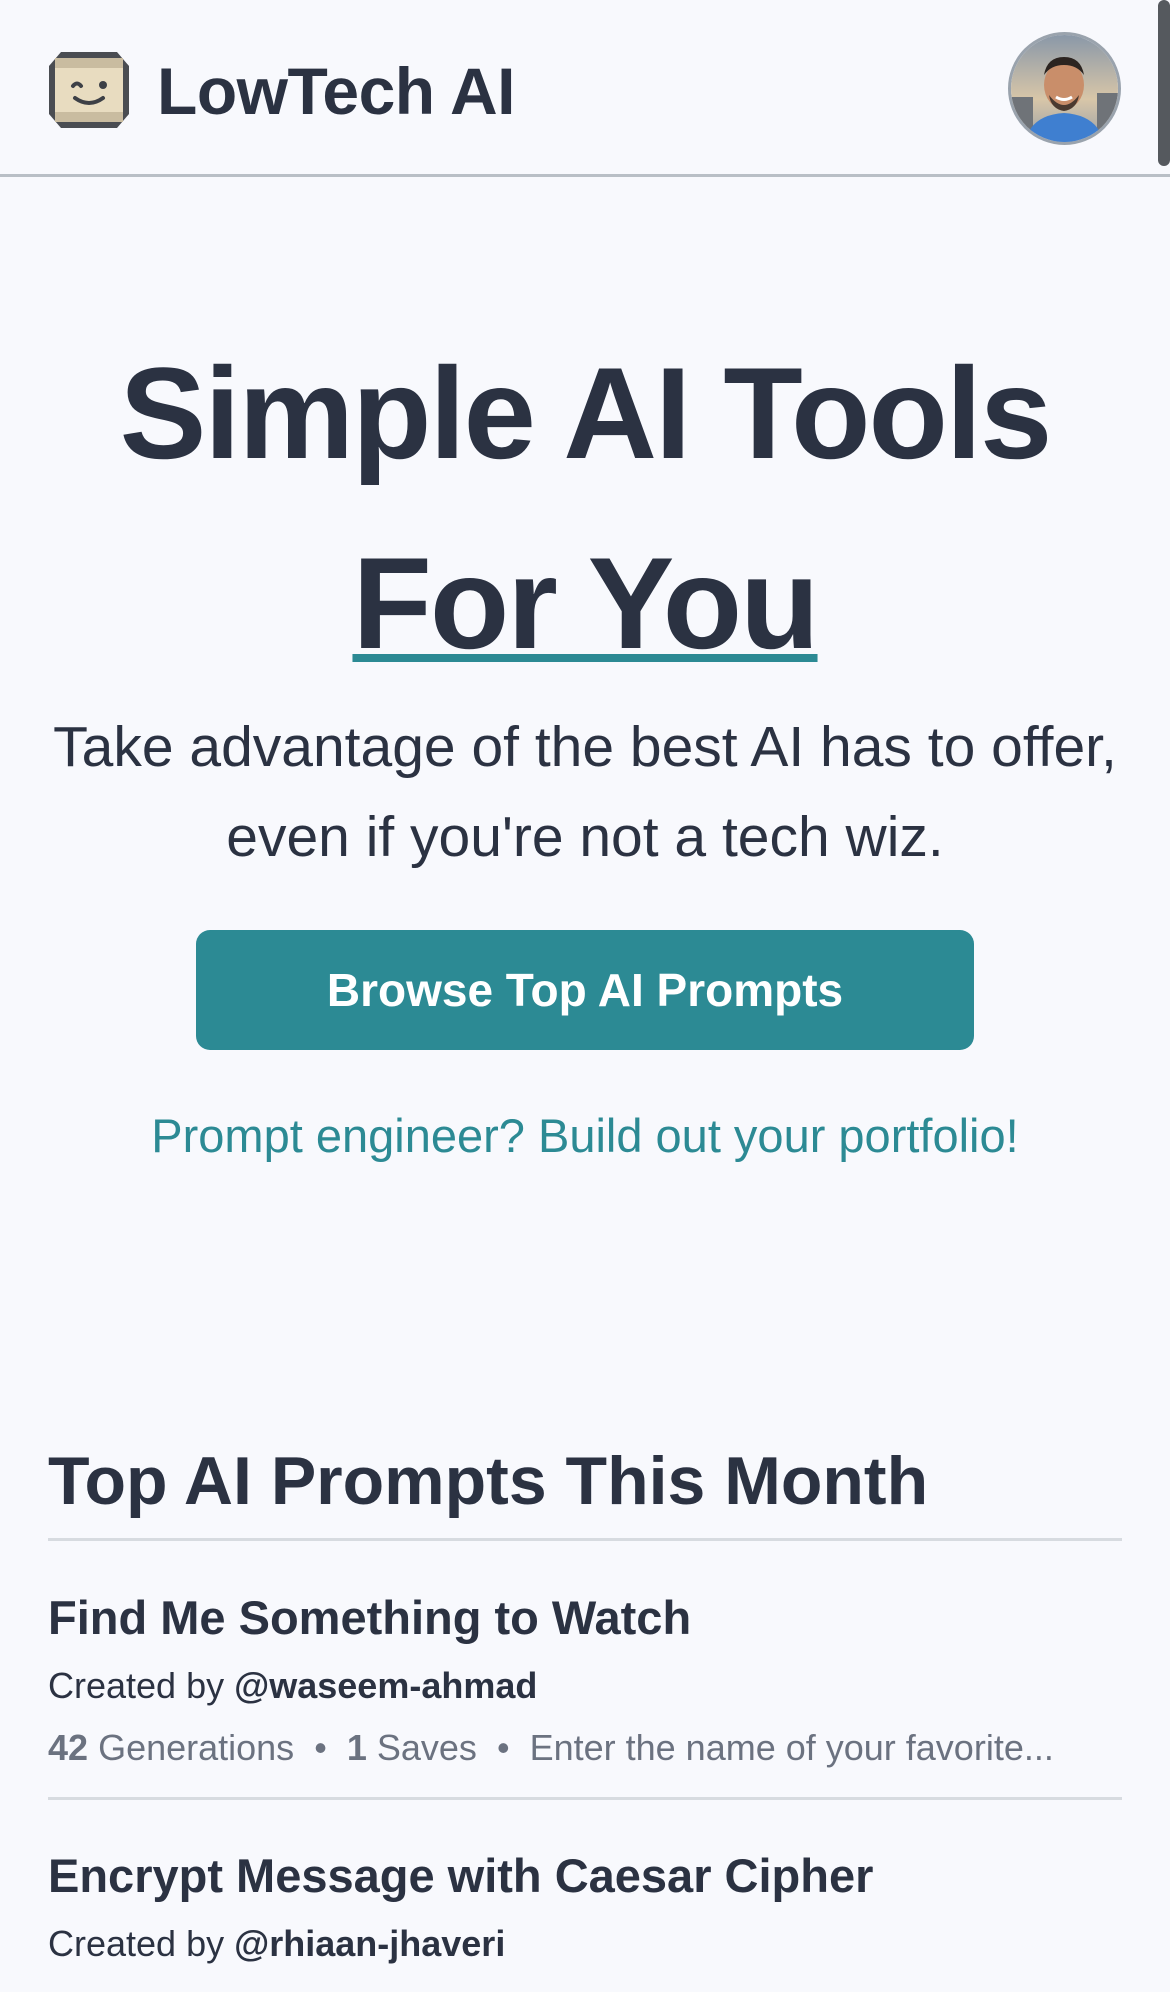  I want to click on user-avatar, so click(1064, 88).